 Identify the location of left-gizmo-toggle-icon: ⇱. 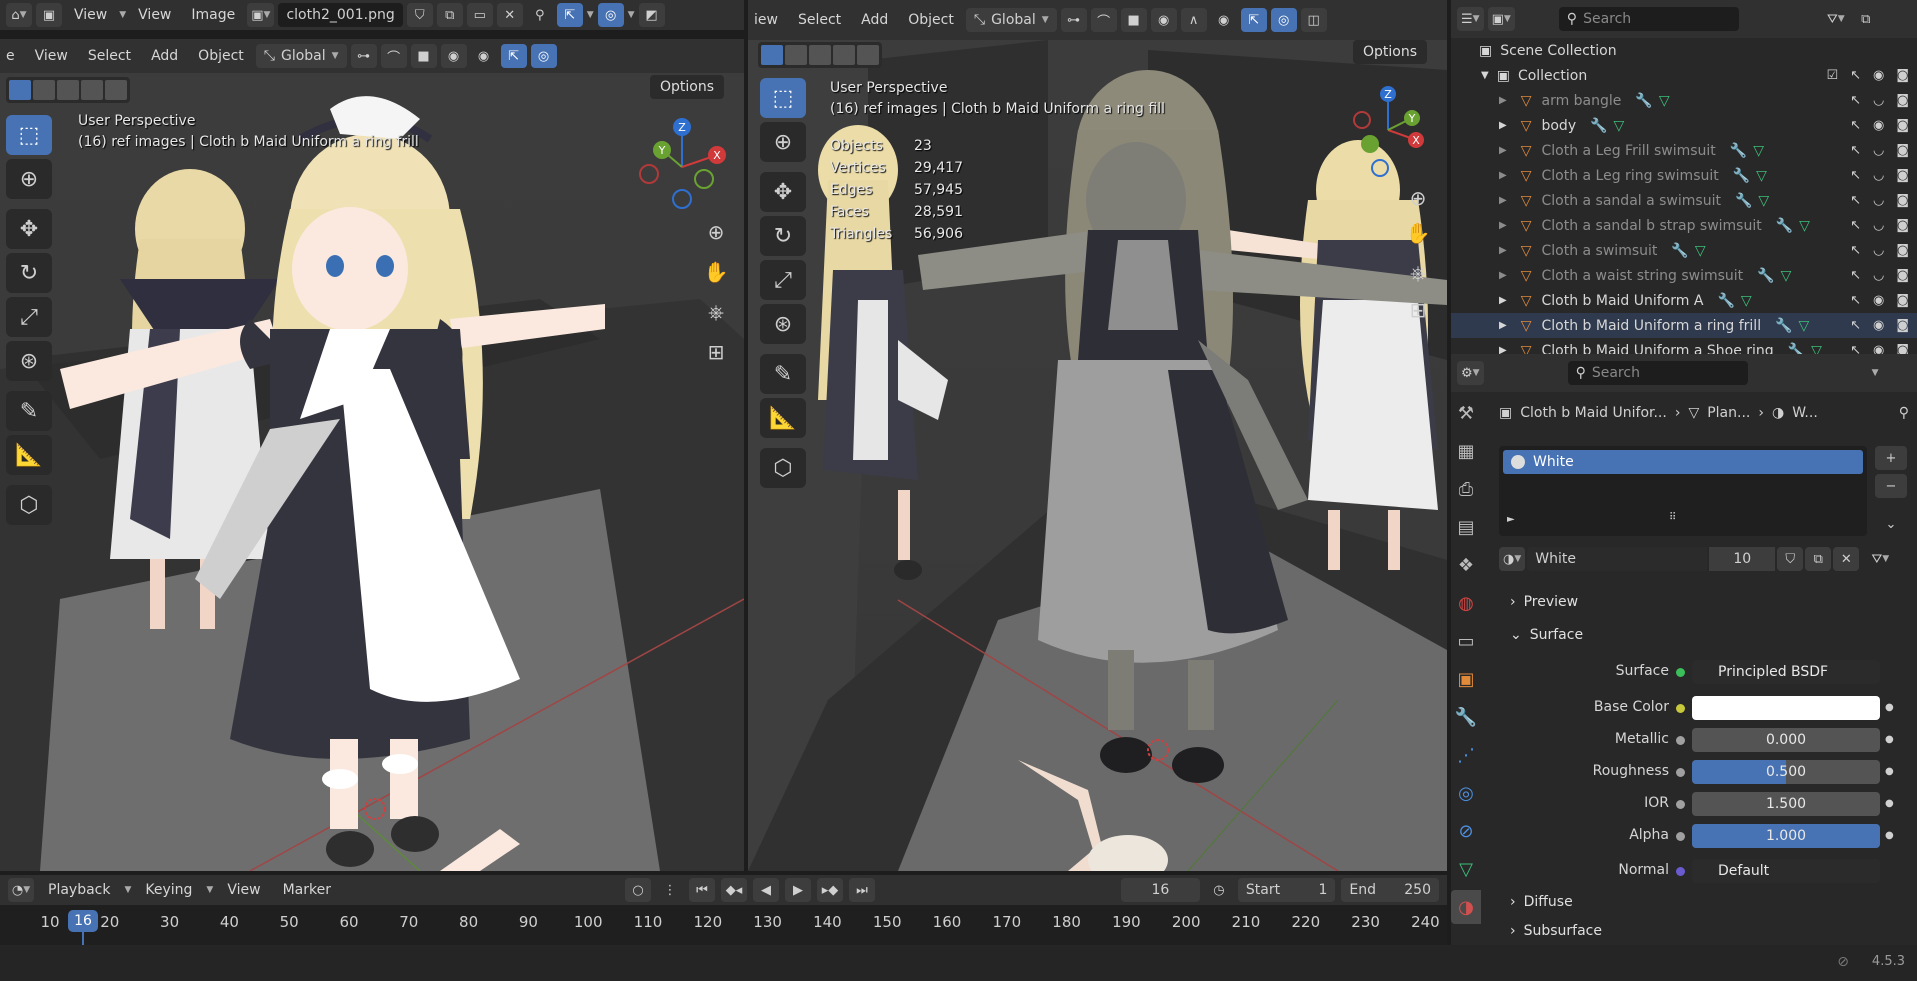
(513, 56).